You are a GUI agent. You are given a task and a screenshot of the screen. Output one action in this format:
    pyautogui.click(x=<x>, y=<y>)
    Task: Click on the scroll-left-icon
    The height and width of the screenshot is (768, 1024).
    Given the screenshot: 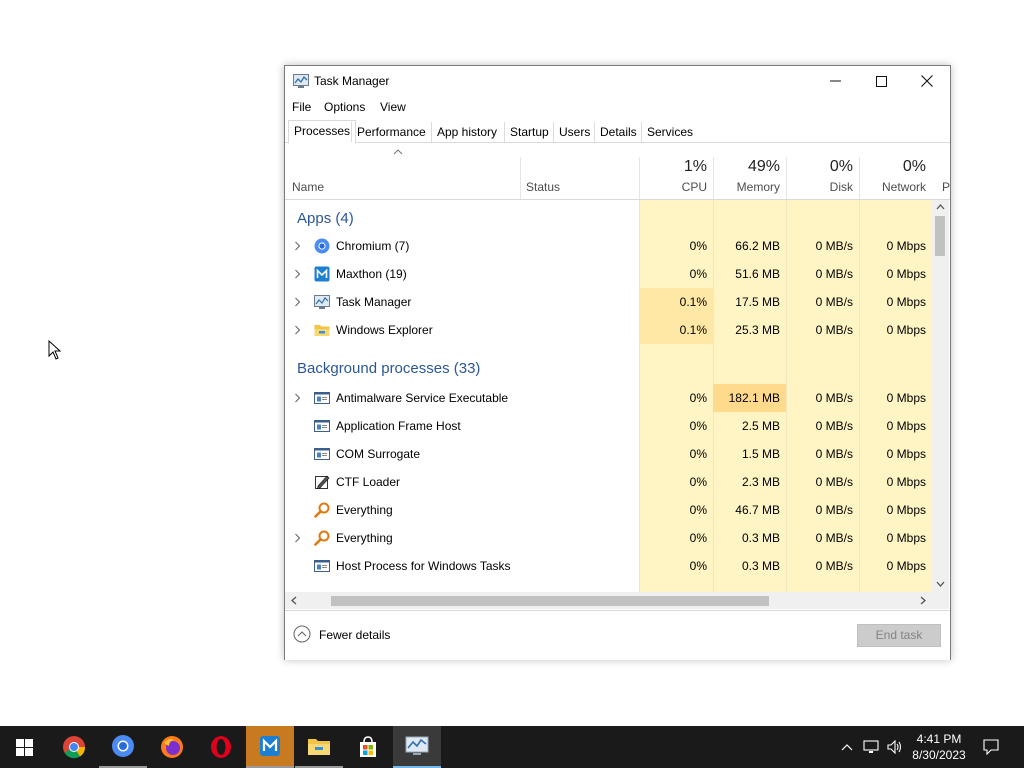 What is the action you would take?
    pyautogui.click(x=294, y=600)
    